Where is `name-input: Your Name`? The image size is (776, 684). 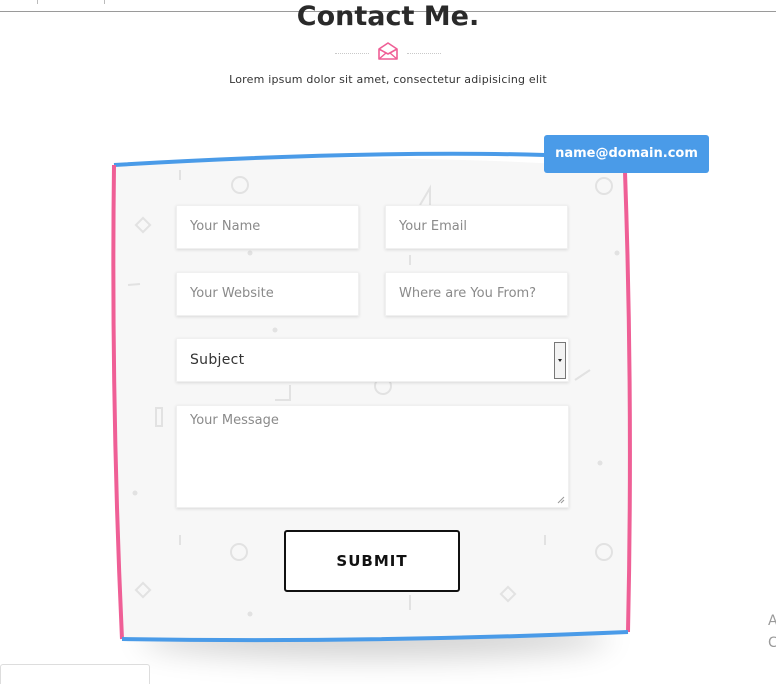
name-input: Your Name is located at coordinates (267, 227).